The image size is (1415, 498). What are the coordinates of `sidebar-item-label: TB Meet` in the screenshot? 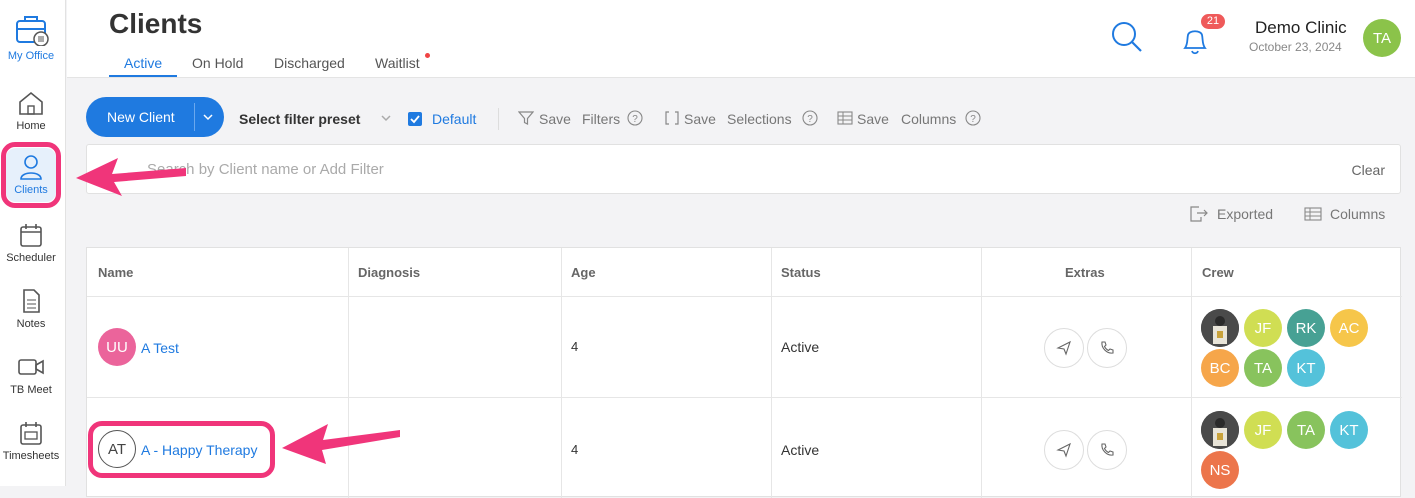 It's located at (31, 390).